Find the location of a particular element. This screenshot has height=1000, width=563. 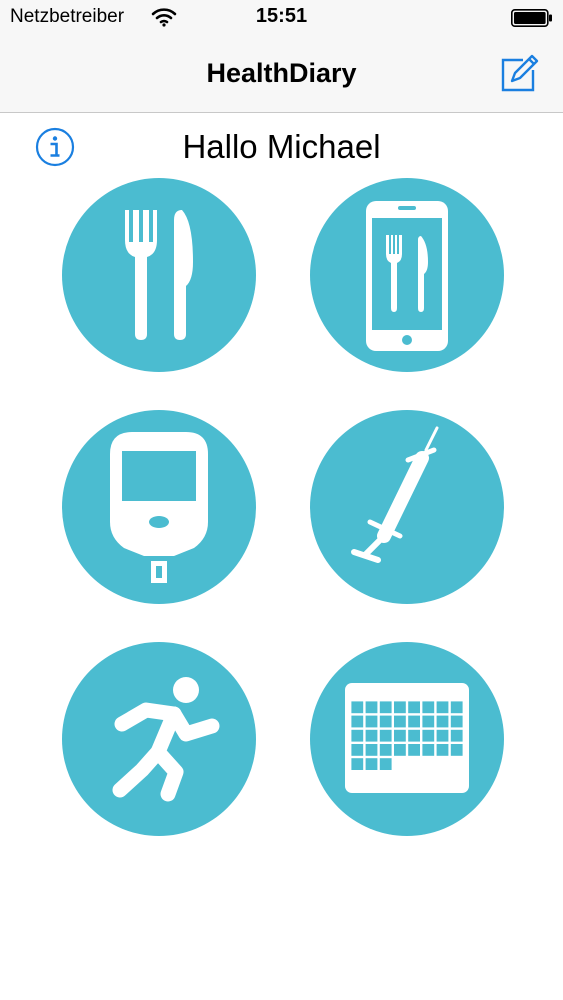

running-person-icon is located at coordinates (166, 739).